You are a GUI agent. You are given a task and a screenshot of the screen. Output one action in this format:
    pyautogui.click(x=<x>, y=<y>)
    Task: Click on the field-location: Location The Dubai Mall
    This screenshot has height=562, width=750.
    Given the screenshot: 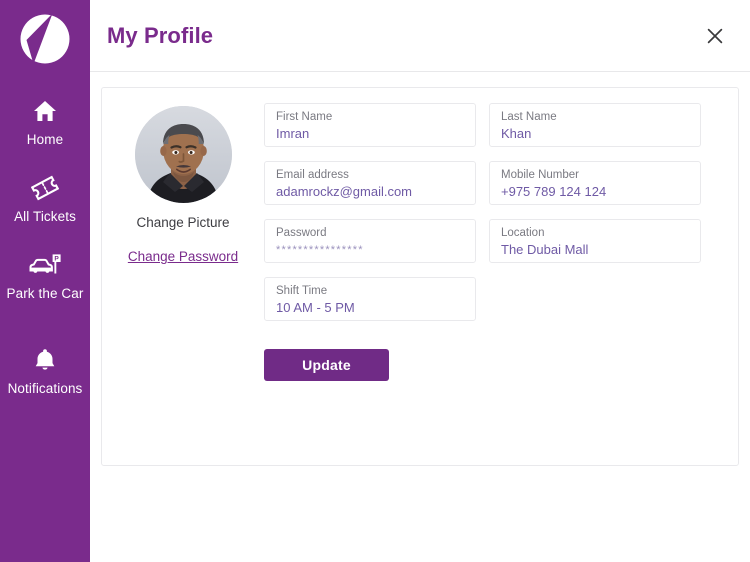 What is the action you would take?
    pyautogui.click(x=595, y=241)
    